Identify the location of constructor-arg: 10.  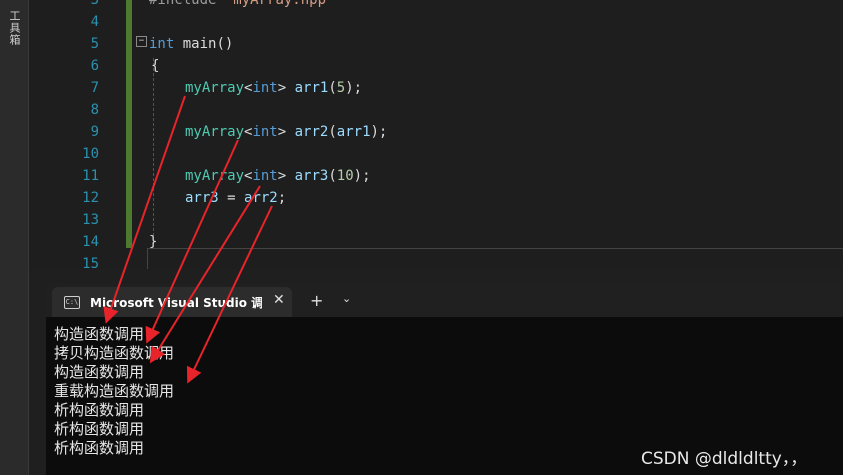
(345, 176).